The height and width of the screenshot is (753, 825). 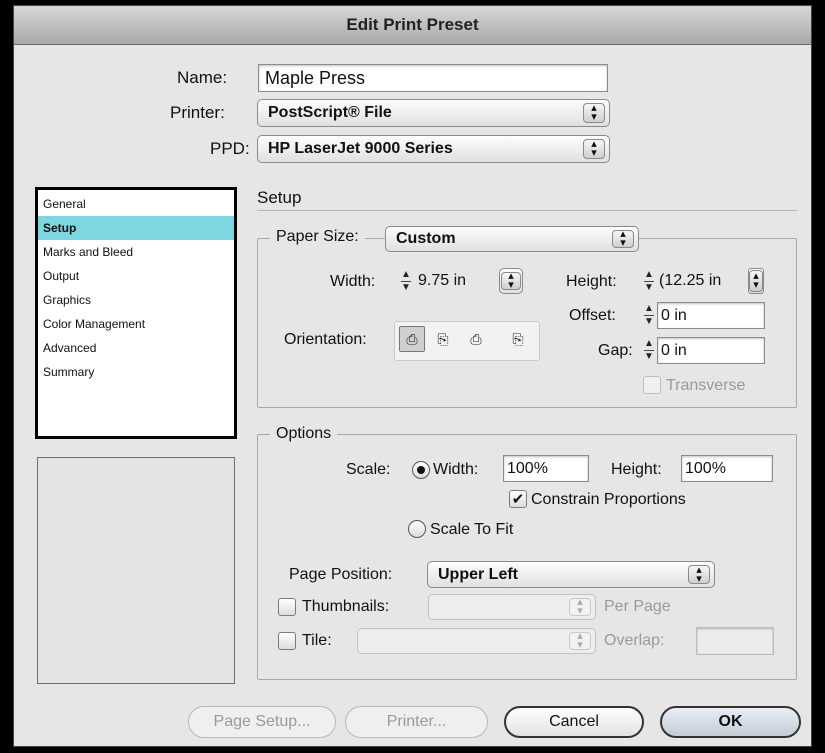 I want to click on paper-size-popup: Custom ▴ ▾, so click(x=512, y=239).